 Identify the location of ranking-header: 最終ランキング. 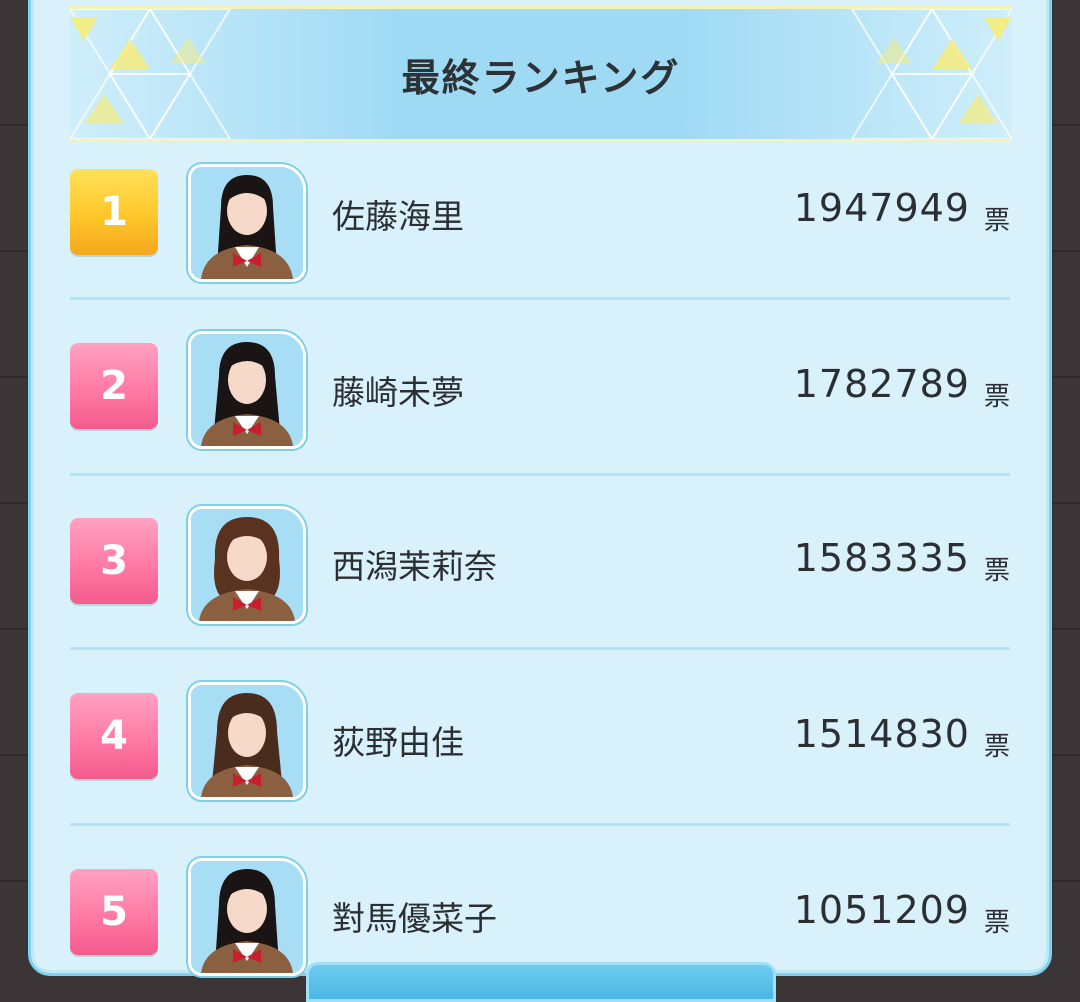
(541, 74).